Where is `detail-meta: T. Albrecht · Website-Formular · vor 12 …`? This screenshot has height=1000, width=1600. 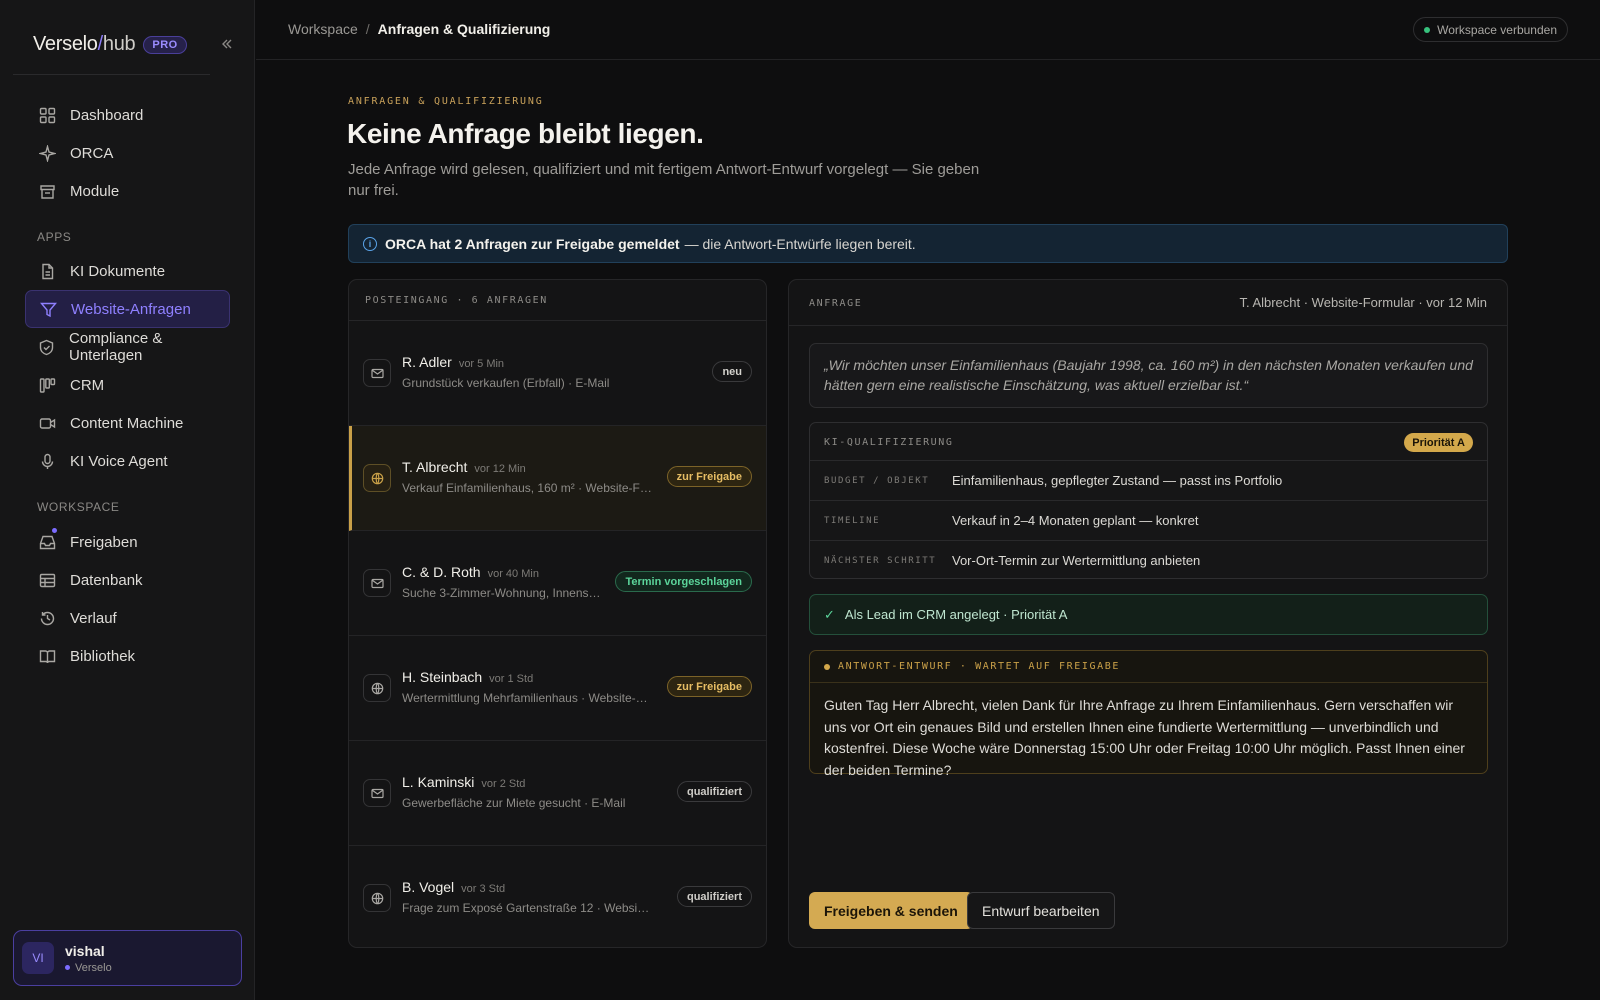
detail-meta: T. Albrecht · Website-Formular · vor 12 … is located at coordinates (1363, 302).